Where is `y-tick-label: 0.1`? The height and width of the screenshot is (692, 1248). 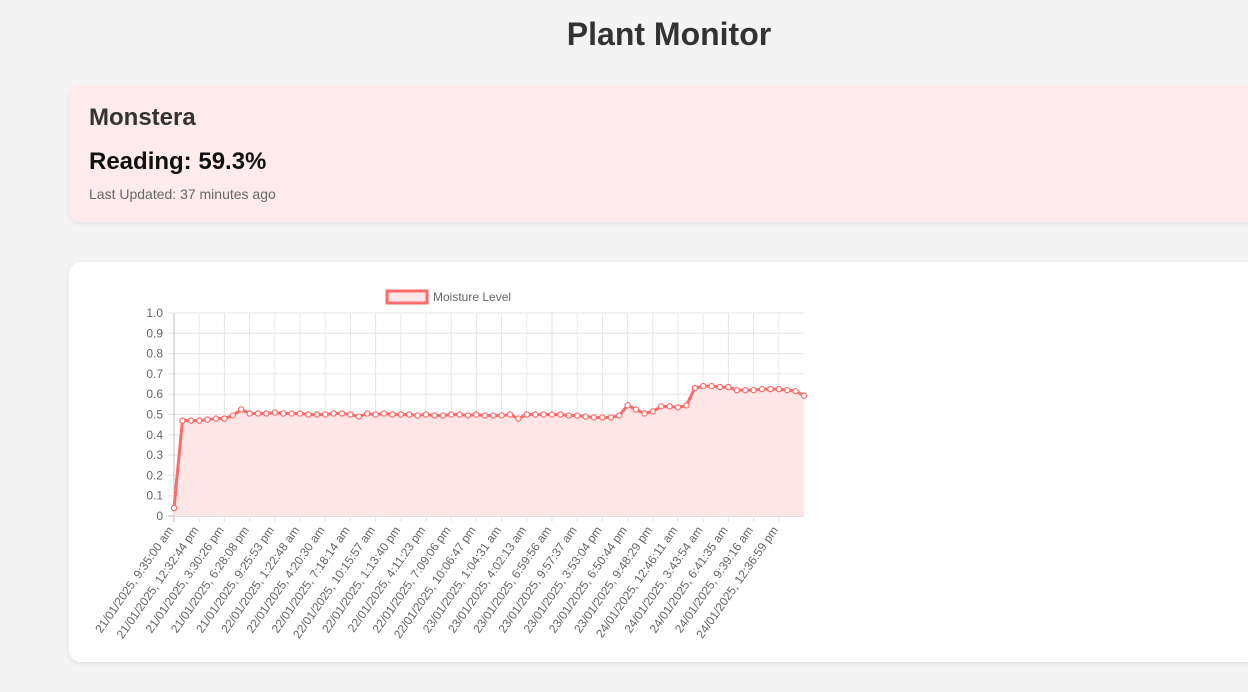
y-tick-label: 0.1 is located at coordinates (154, 496).